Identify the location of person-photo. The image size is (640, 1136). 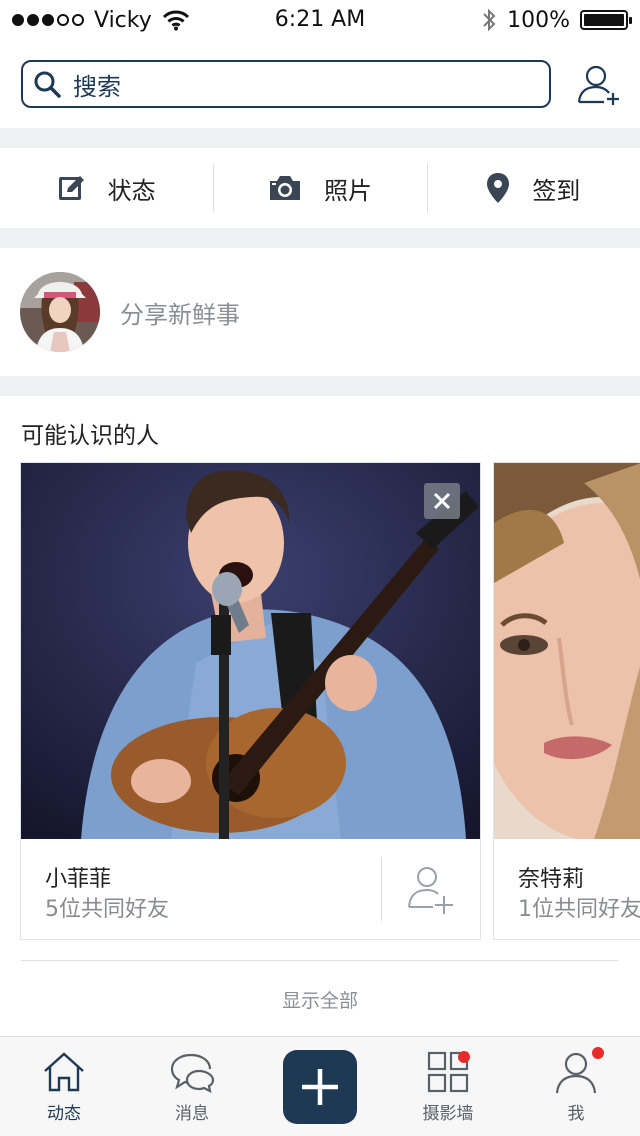
(567, 651).